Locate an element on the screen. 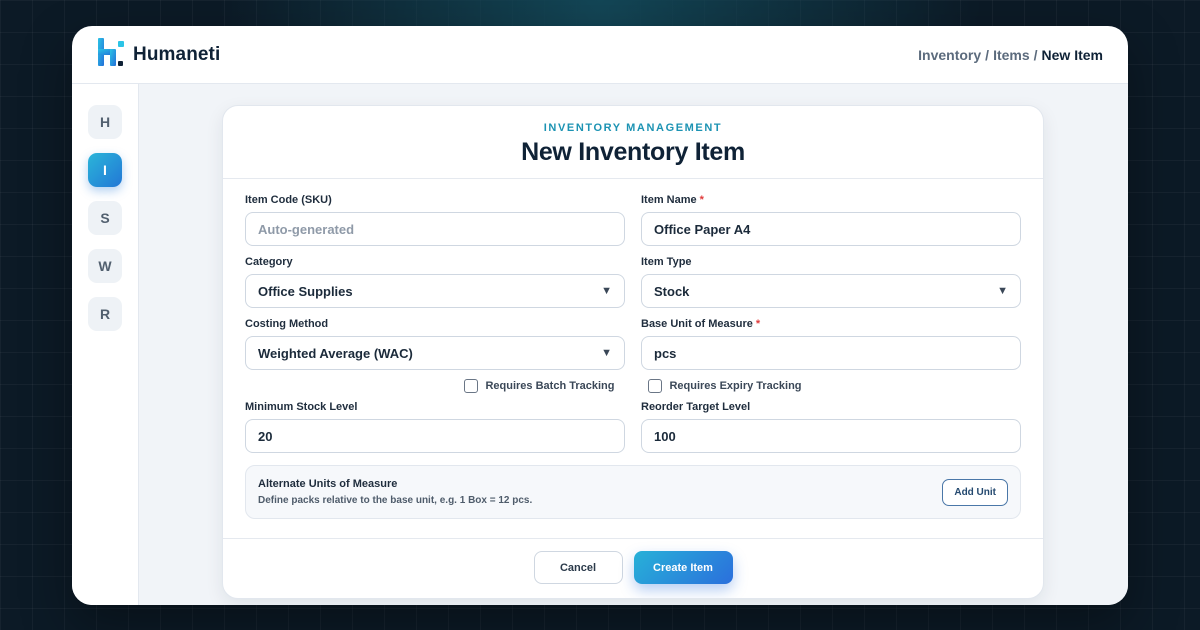 The height and width of the screenshot is (630, 1200). item-name-label: Item Name * is located at coordinates (831, 202).